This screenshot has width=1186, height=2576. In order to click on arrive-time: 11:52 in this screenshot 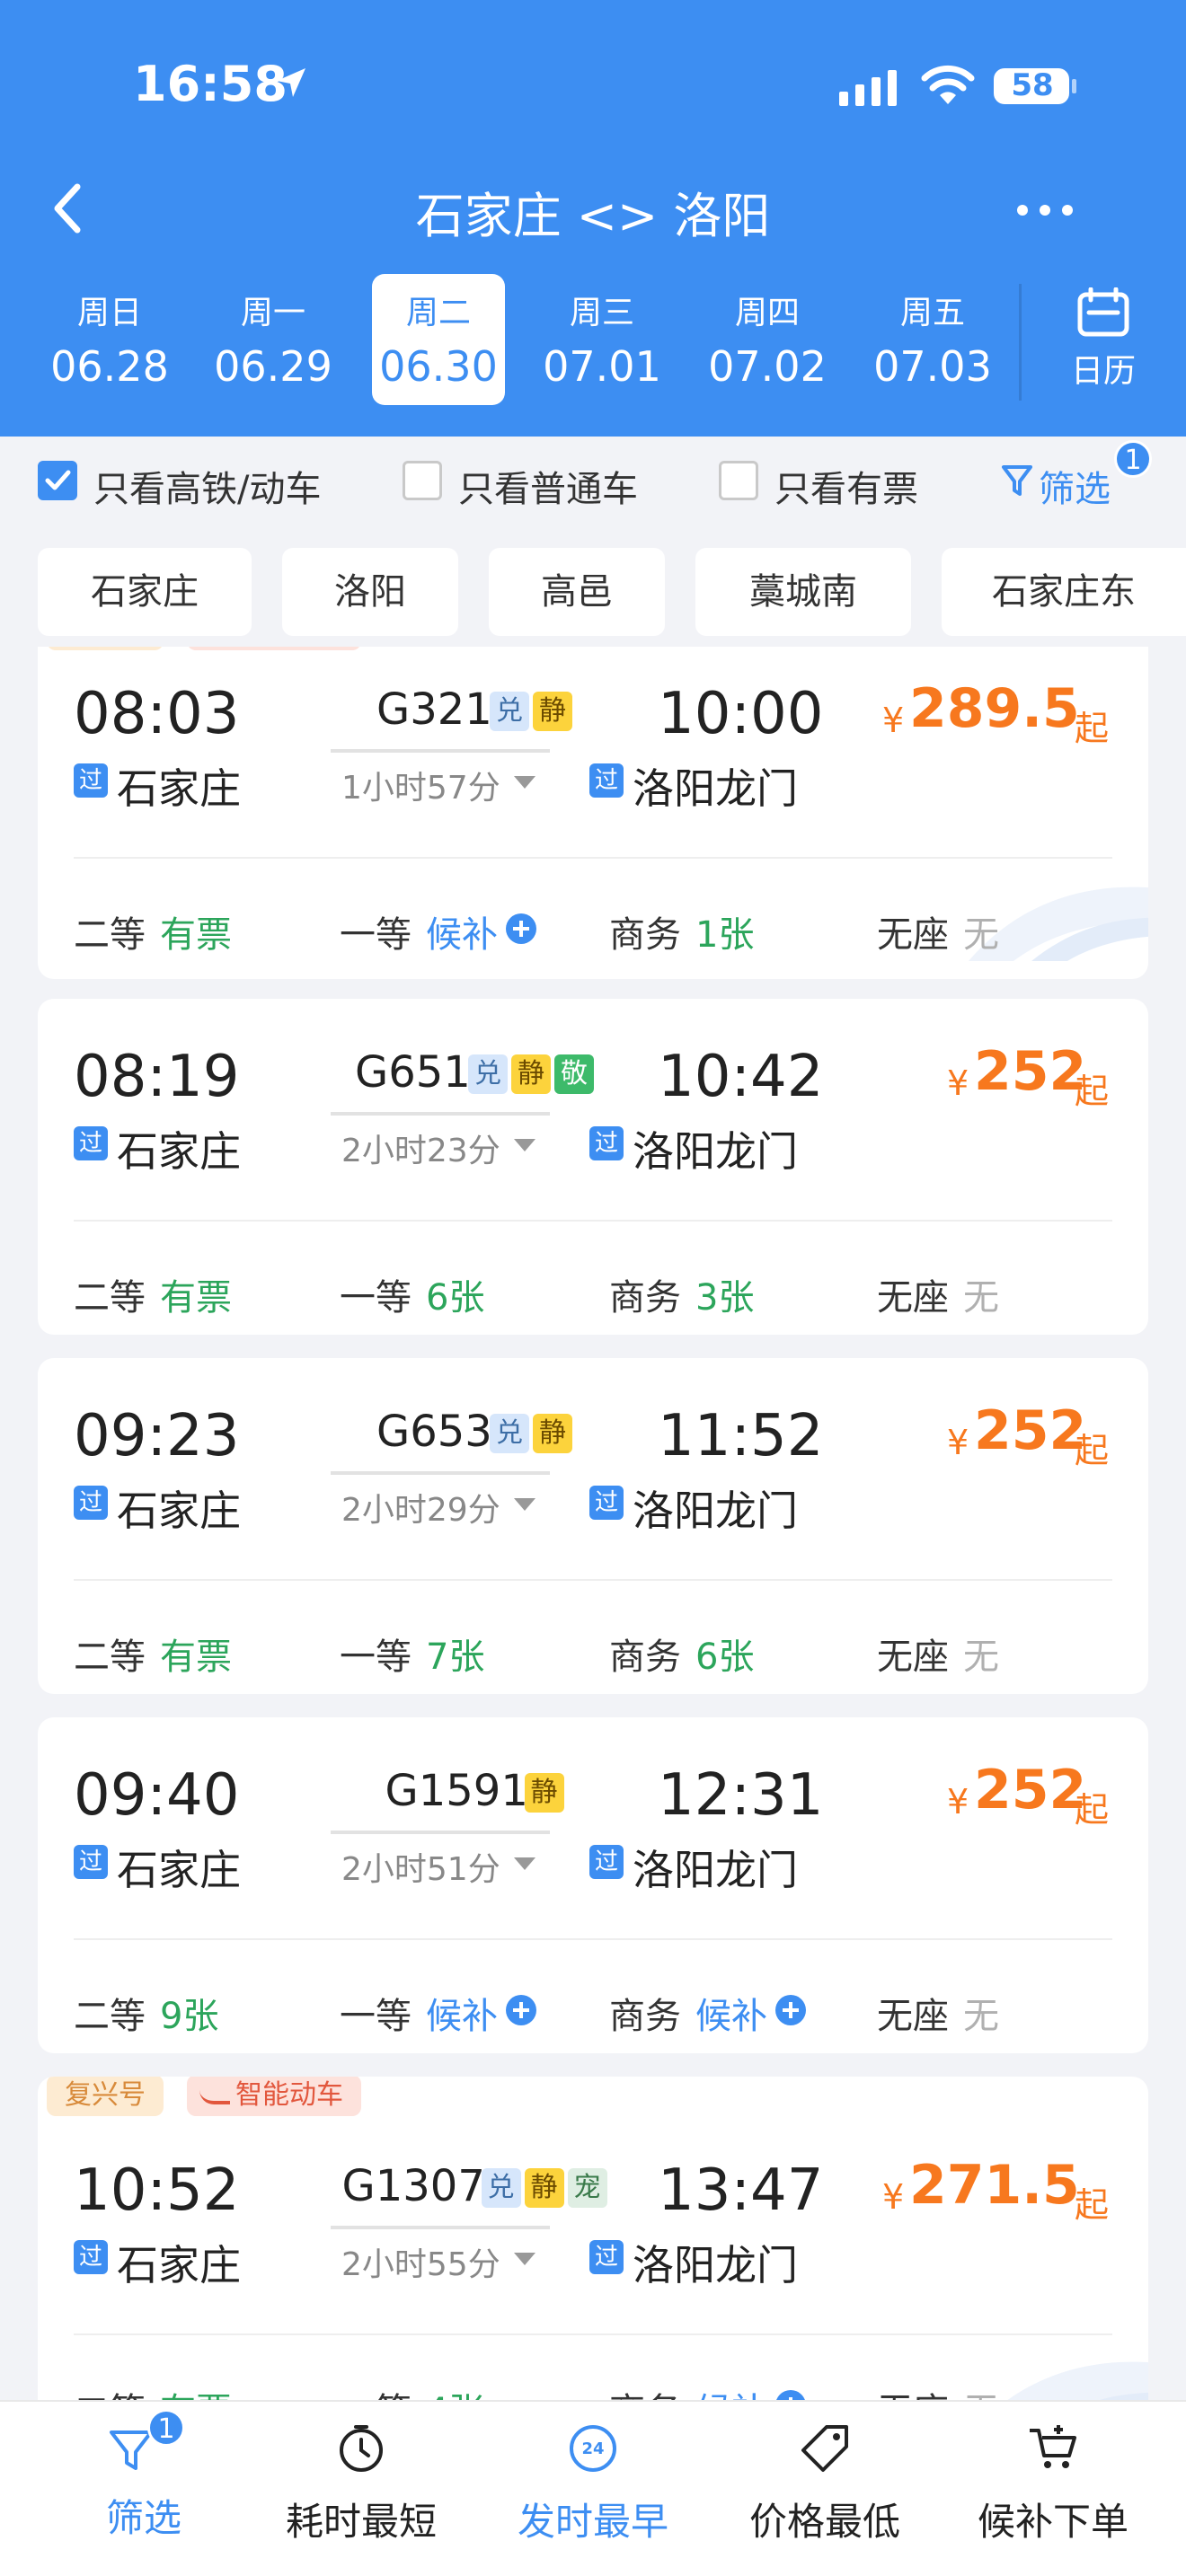, I will do `click(741, 1436)`.